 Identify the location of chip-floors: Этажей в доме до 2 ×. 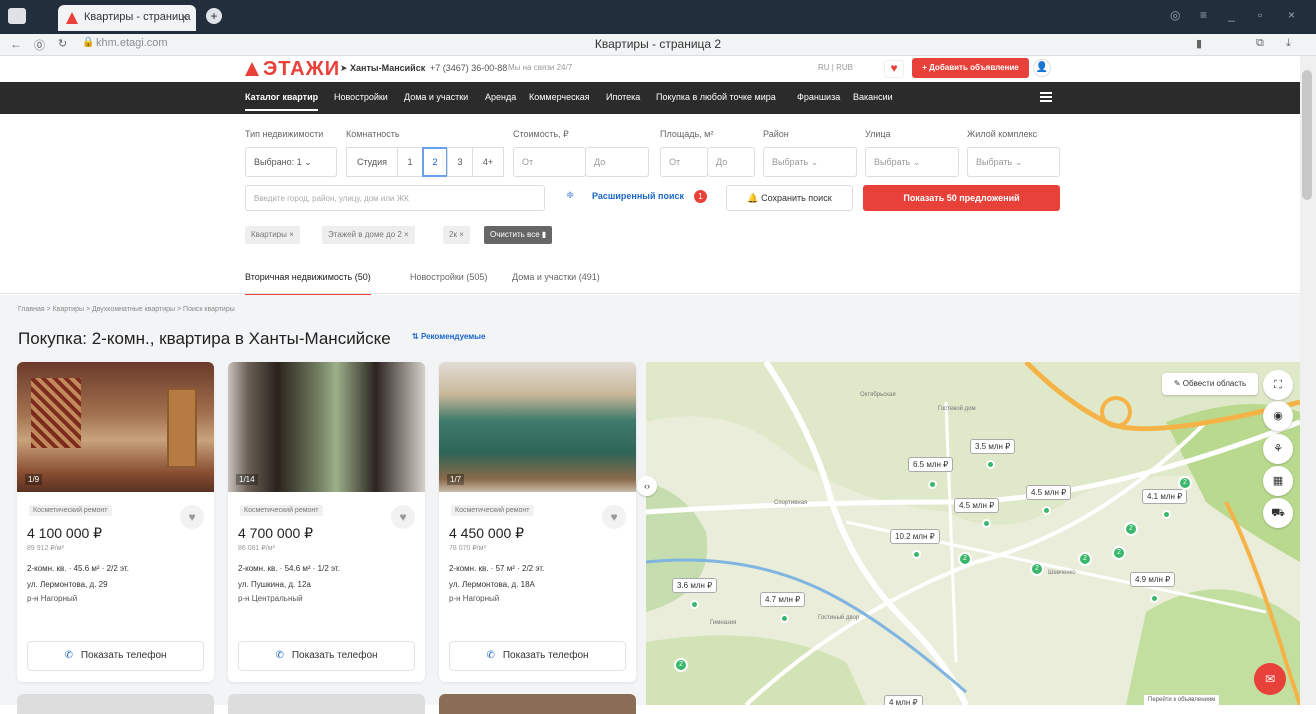
(368, 235).